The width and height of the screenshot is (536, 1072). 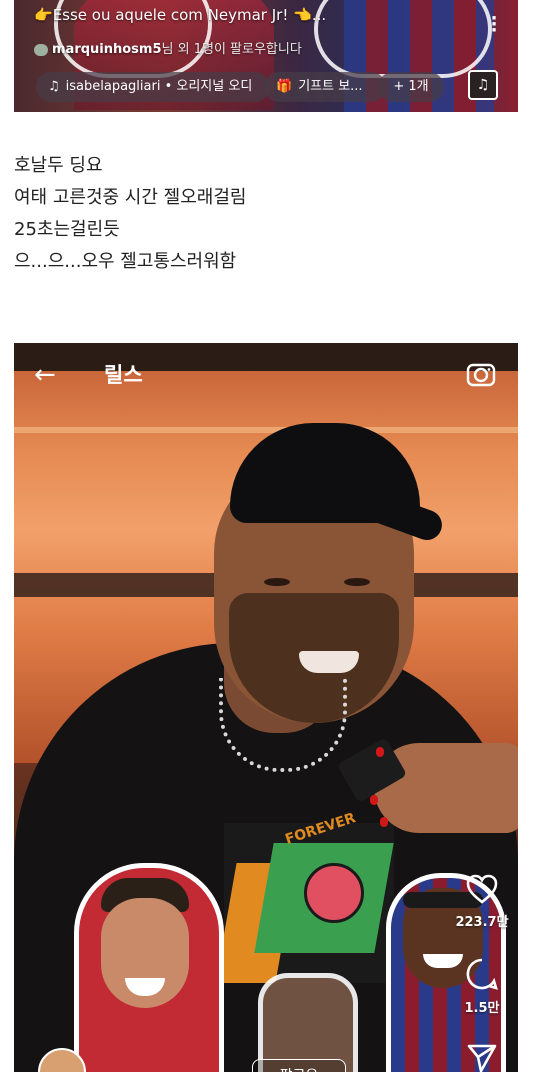 I want to click on send-icon, so click(x=482, y=1057).